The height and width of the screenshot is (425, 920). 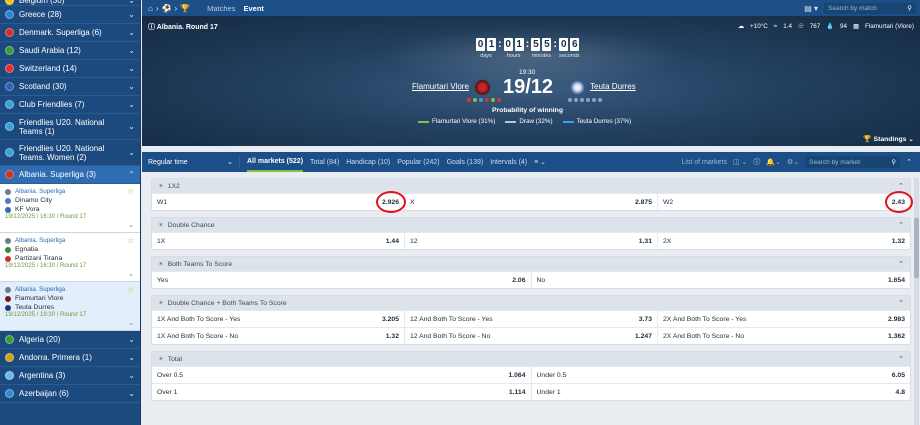 What do you see at coordinates (278, 319) in the screenshot?
I see `odds-cell: 1X And Both To Score - Yes 3.205` at bounding box center [278, 319].